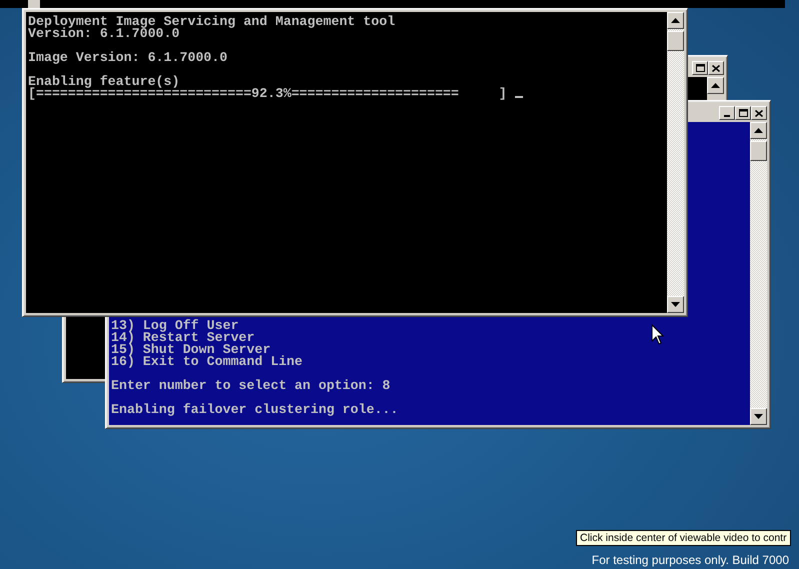 Image resolution: width=799 pixels, height=569 pixels. I want to click on build-label: For testing purposes only. Build 7000, so click(690, 560).